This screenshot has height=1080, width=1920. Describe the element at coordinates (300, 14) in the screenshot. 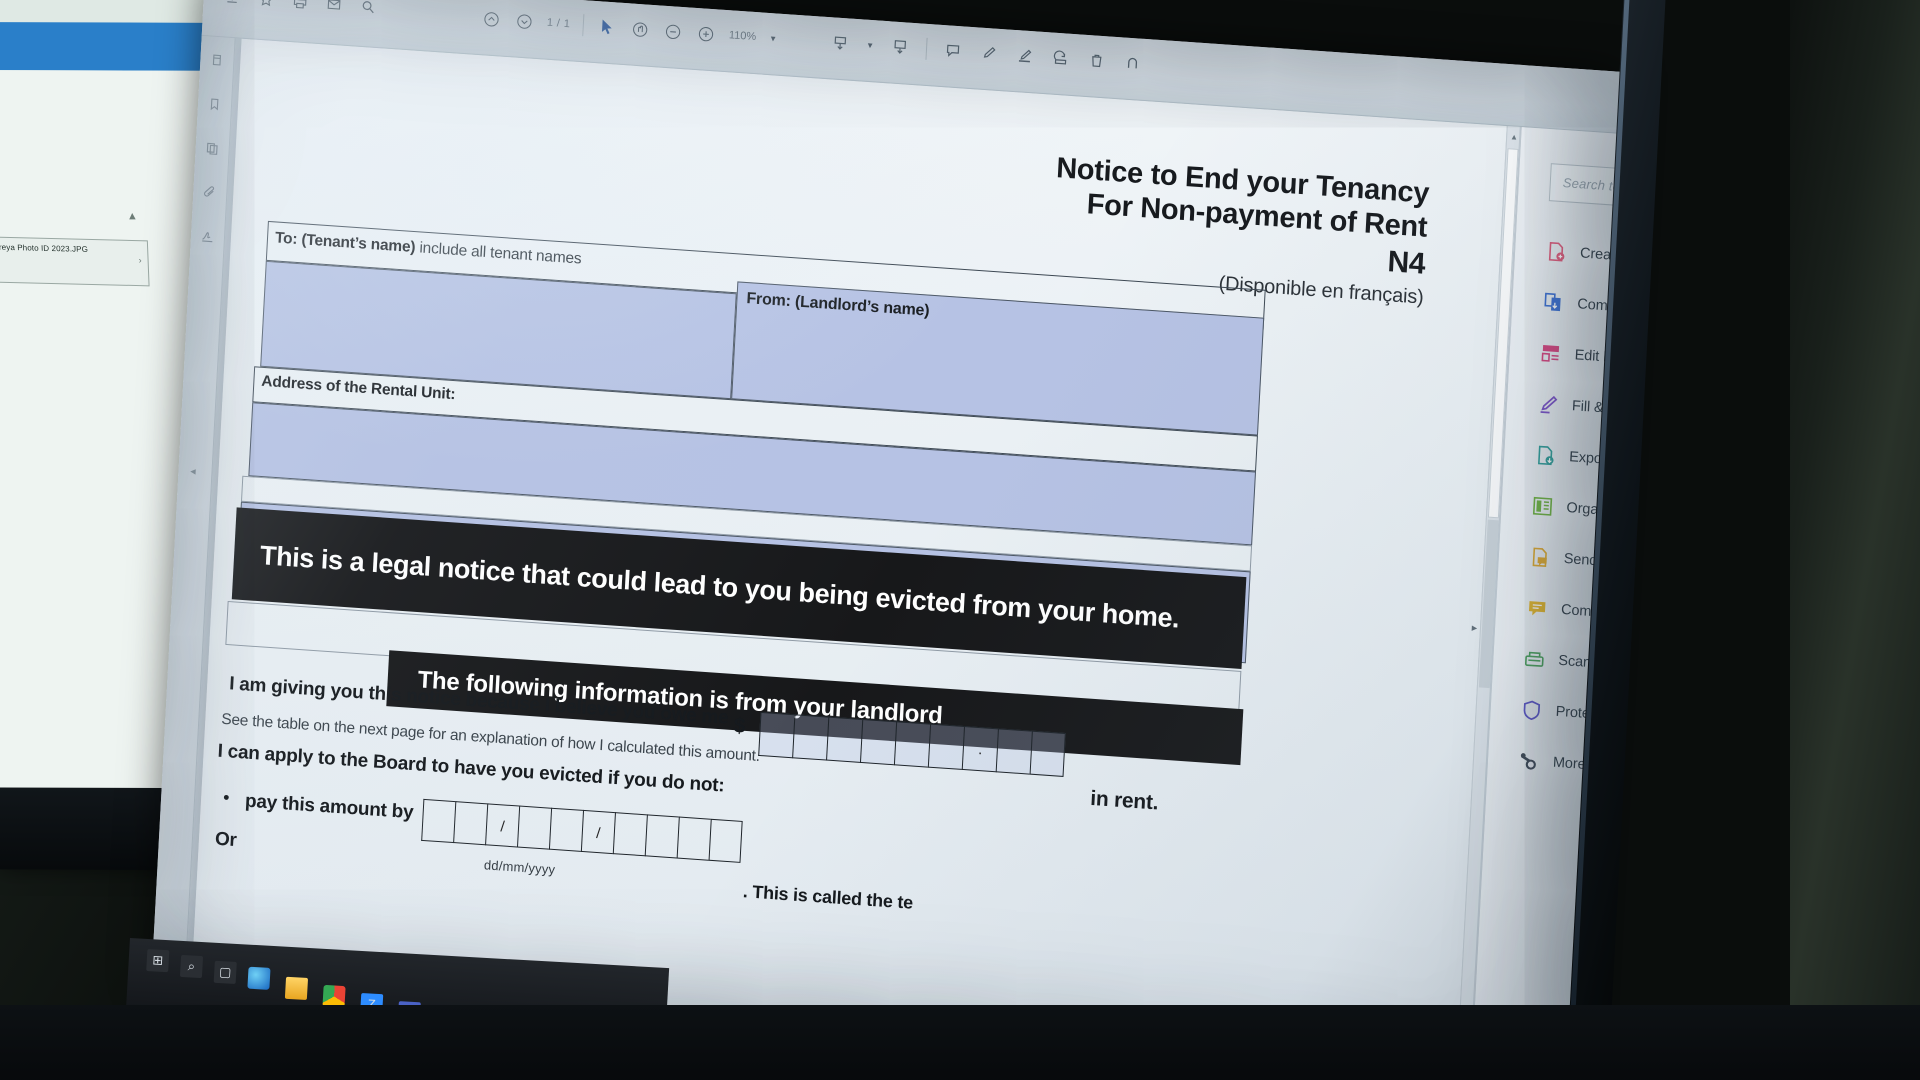

I see `toolbar-left-group` at that location.